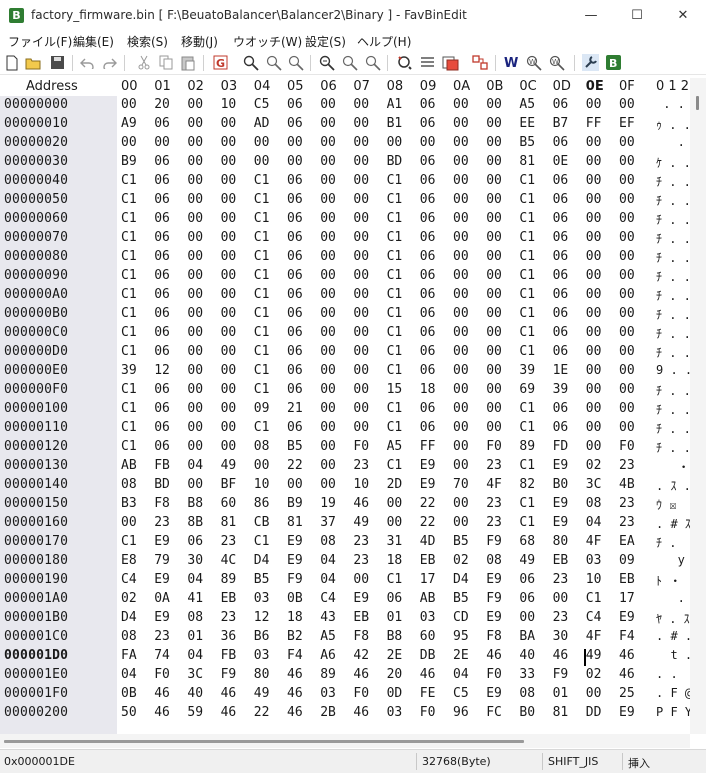 The width and height of the screenshot is (706, 773). What do you see at coordinates (666, 542) in the screenshot?
I see `row-text: ﾁ .` at bounding box center [666, 542].